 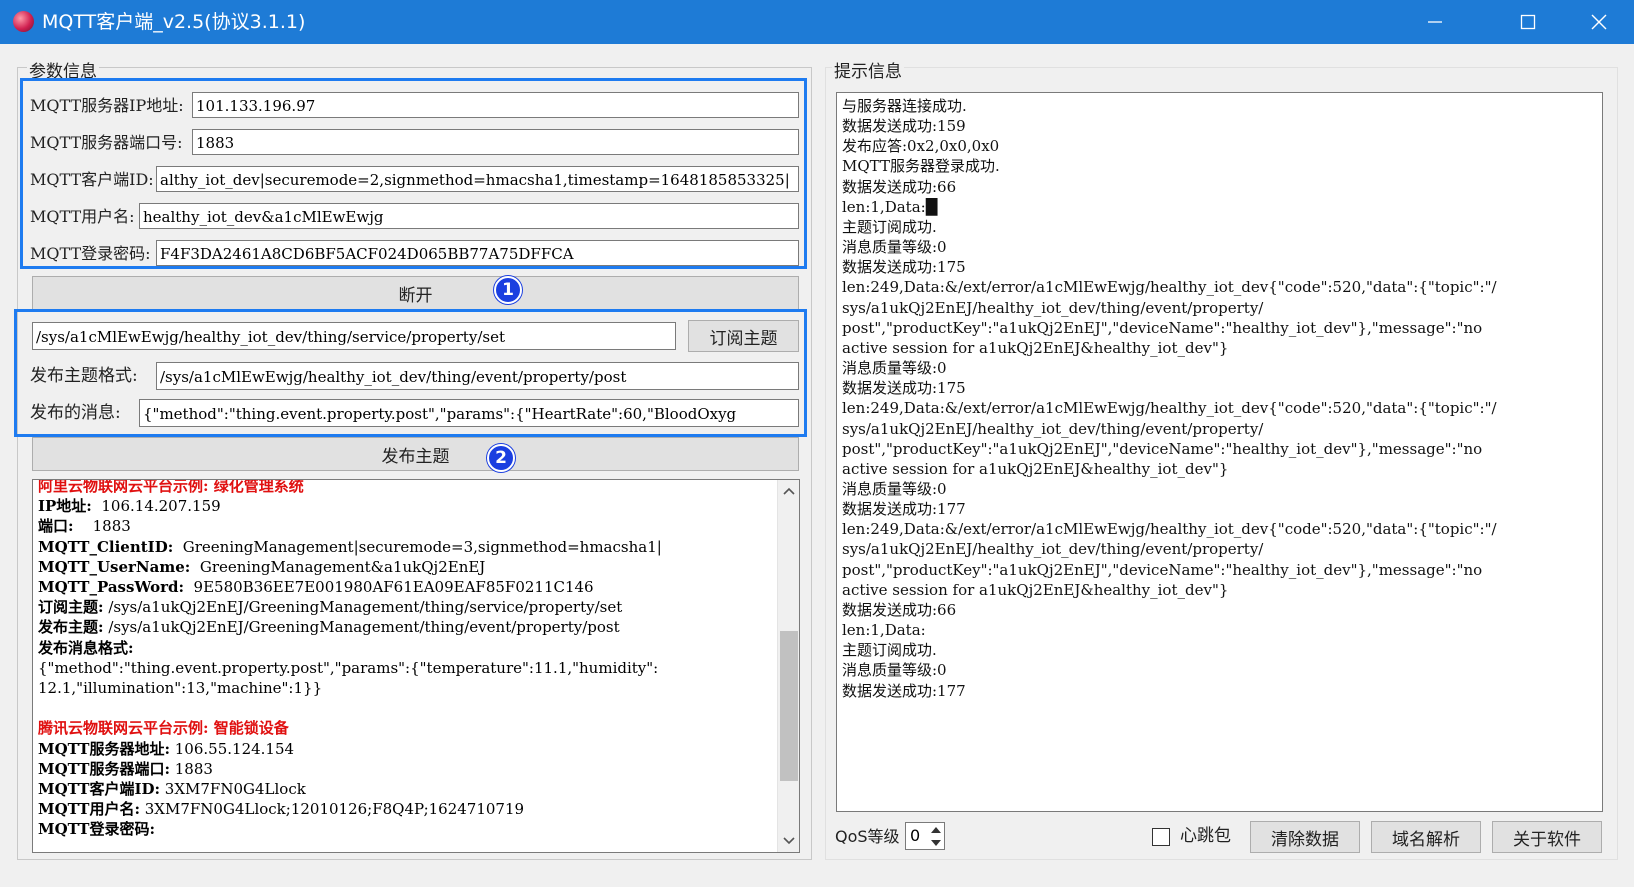 I want to click on maximize-button, so click(x=1528, y=22).